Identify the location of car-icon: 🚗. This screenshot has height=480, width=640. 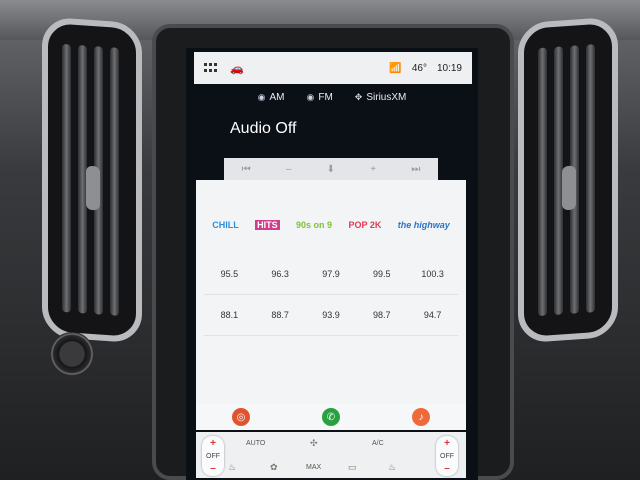
(237, 68).